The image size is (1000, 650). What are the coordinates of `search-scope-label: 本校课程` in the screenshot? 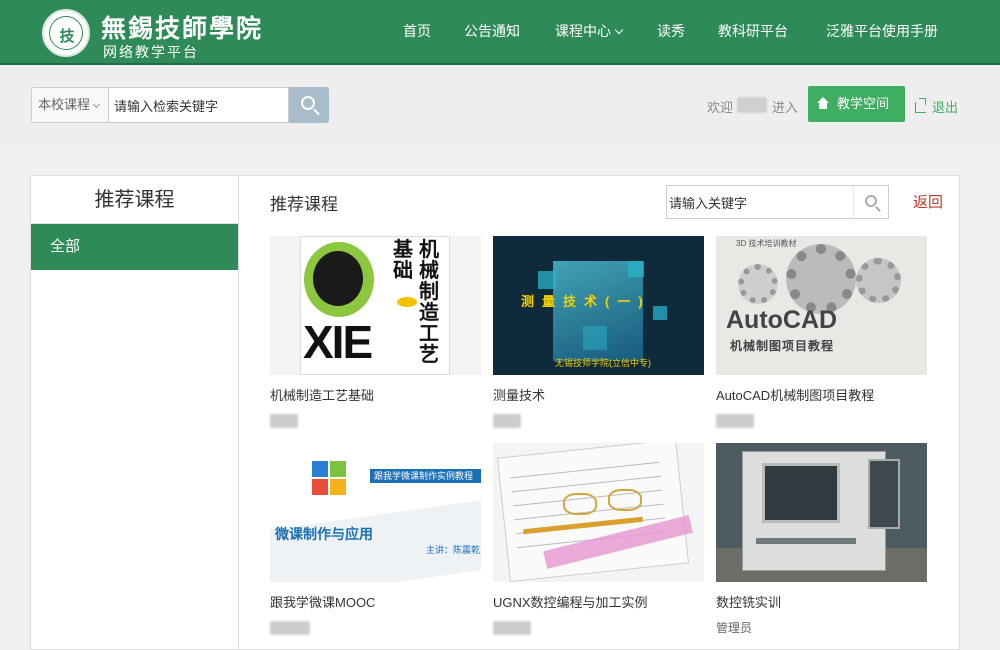 It's located at (64, 104).